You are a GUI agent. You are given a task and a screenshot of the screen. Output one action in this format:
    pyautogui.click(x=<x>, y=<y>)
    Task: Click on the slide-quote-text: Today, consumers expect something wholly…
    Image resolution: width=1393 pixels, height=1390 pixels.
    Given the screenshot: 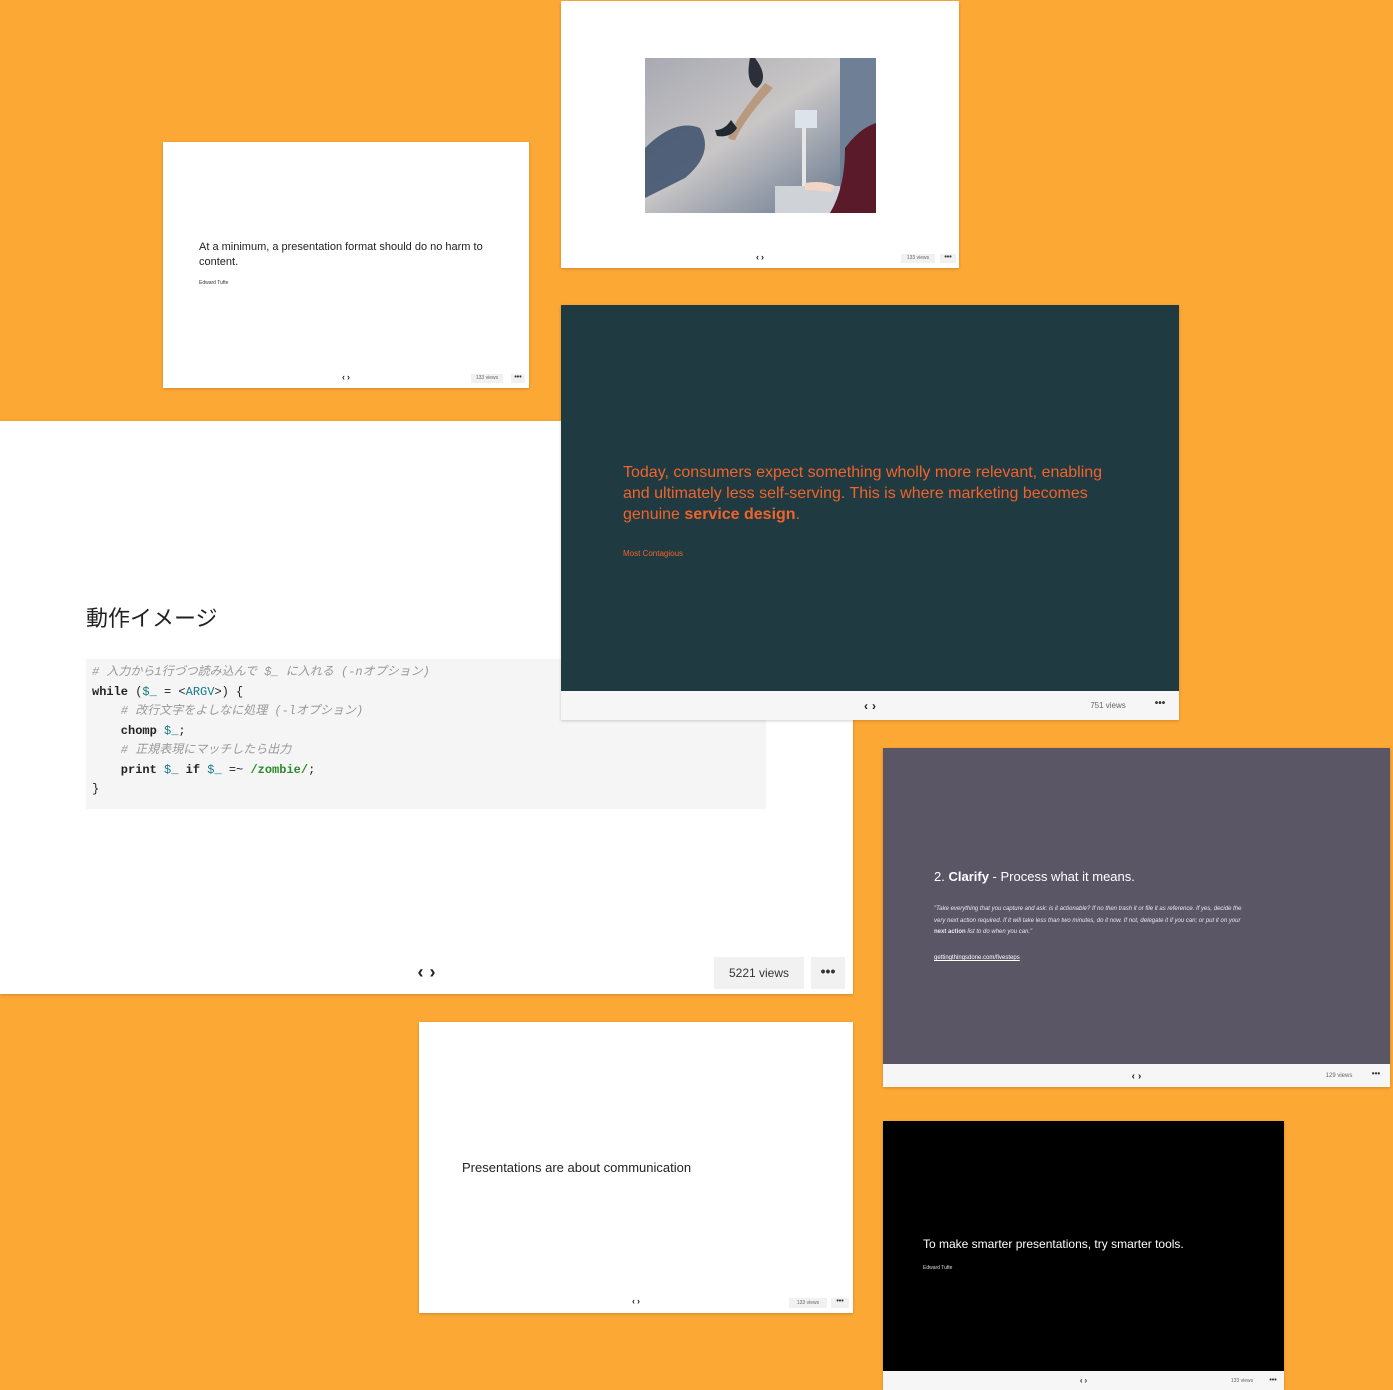 What is the action you would take?
    pyautogui.click(x=873, y=493)
    